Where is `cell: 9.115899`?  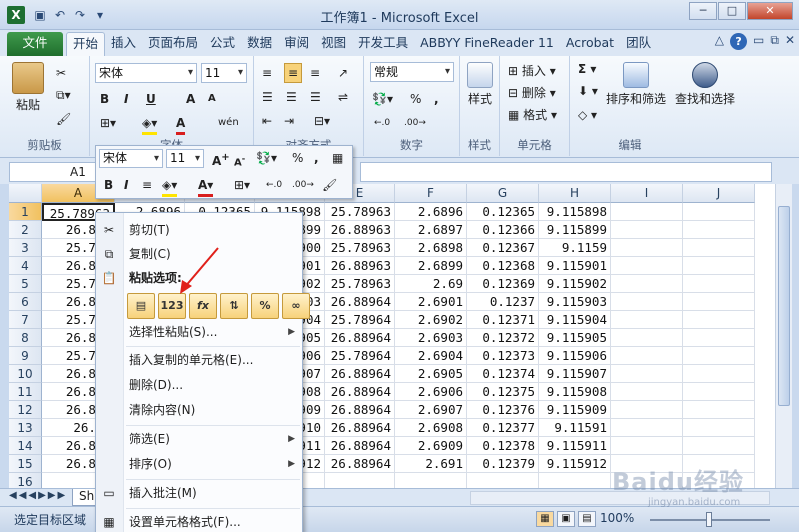 cell: 9.115899 is located at coordinates (575, 230).